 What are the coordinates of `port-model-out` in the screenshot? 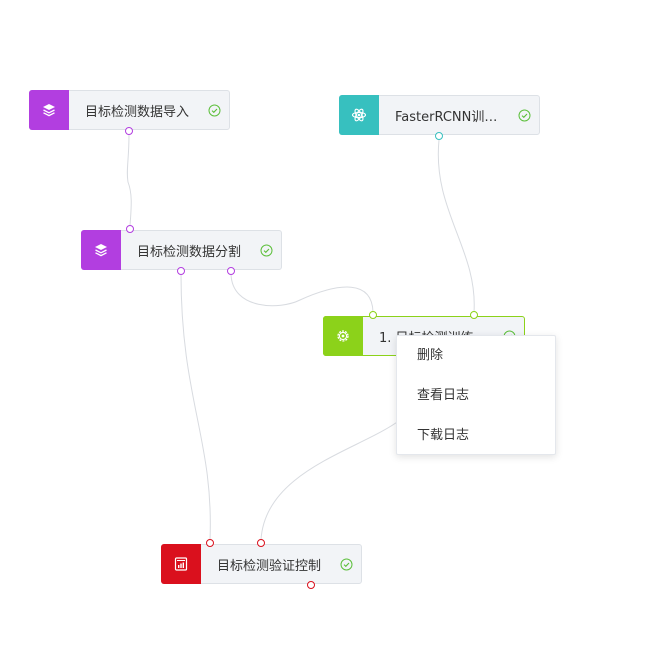 It's located at (439, 136).